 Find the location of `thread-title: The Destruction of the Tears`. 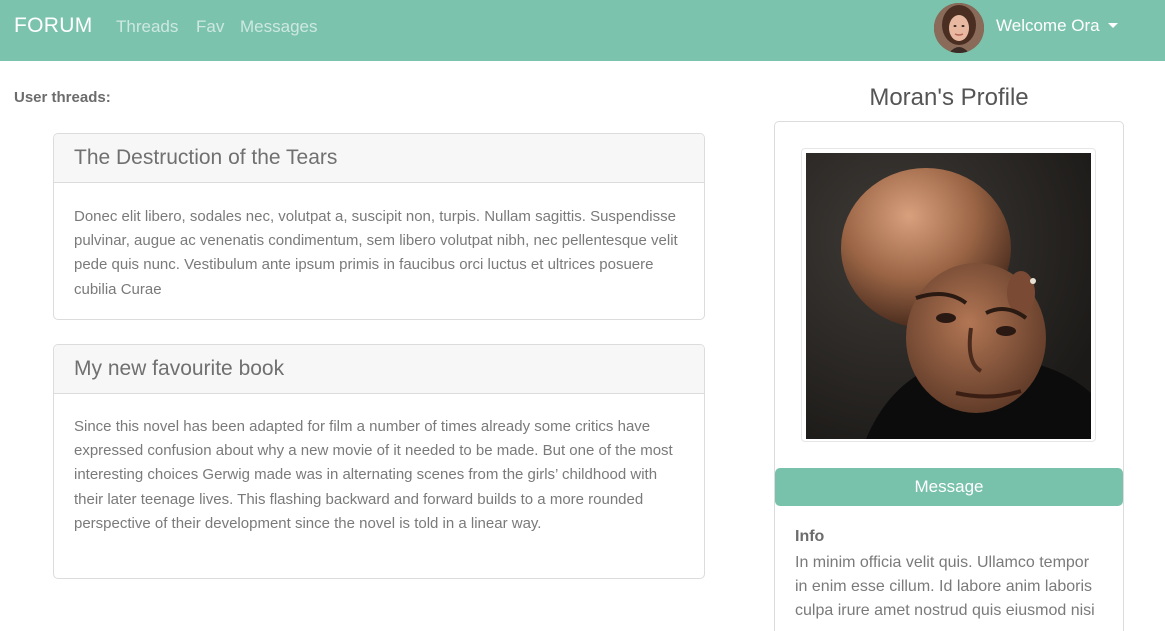

thread-title: The Destruction of the Tears is located at coordinates (379, 158).